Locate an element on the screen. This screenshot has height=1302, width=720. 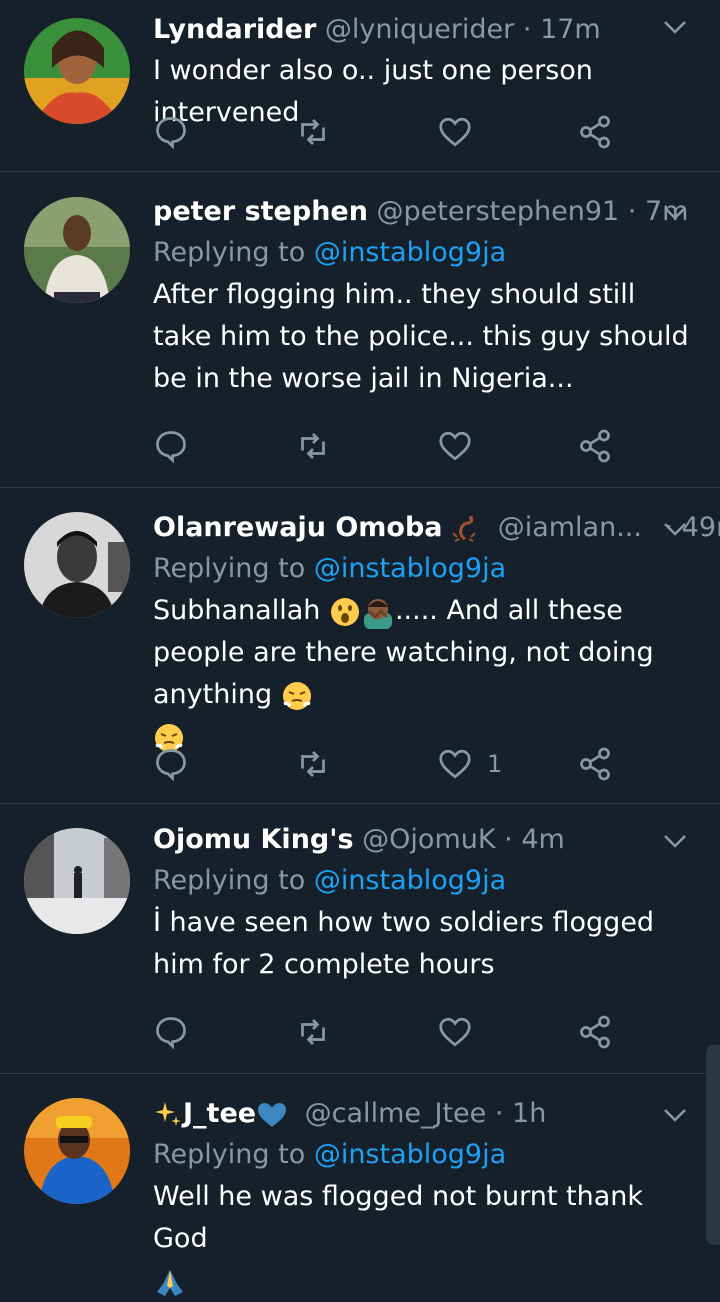
blue-heart-emoji is located at coordinates (272, 1114).